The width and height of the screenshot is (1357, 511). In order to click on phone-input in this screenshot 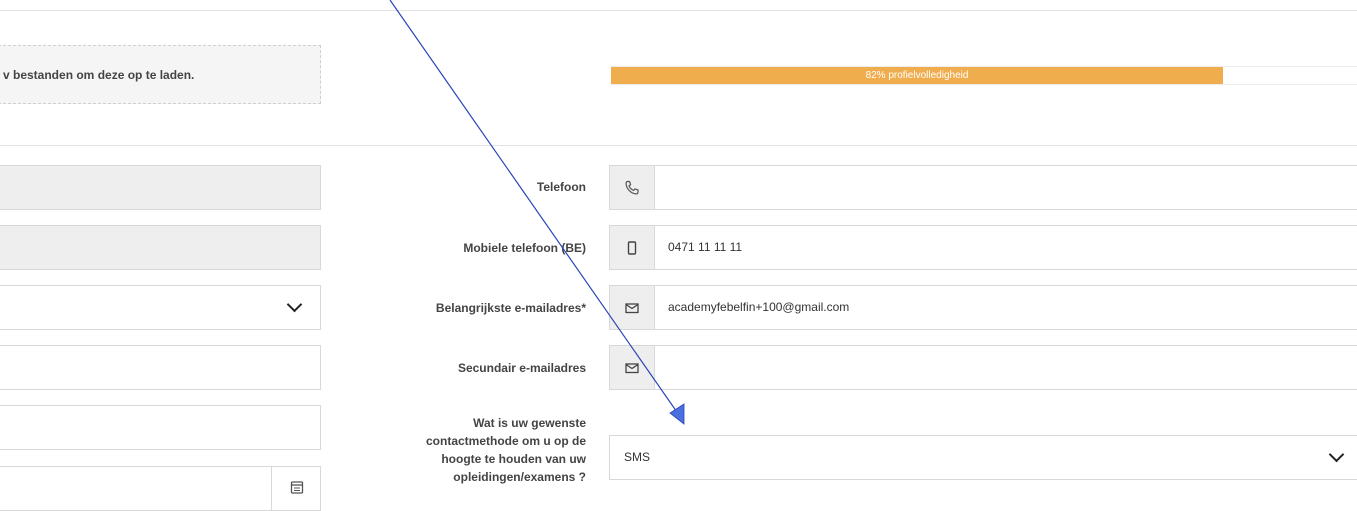, I will do `click(661, 187)`.